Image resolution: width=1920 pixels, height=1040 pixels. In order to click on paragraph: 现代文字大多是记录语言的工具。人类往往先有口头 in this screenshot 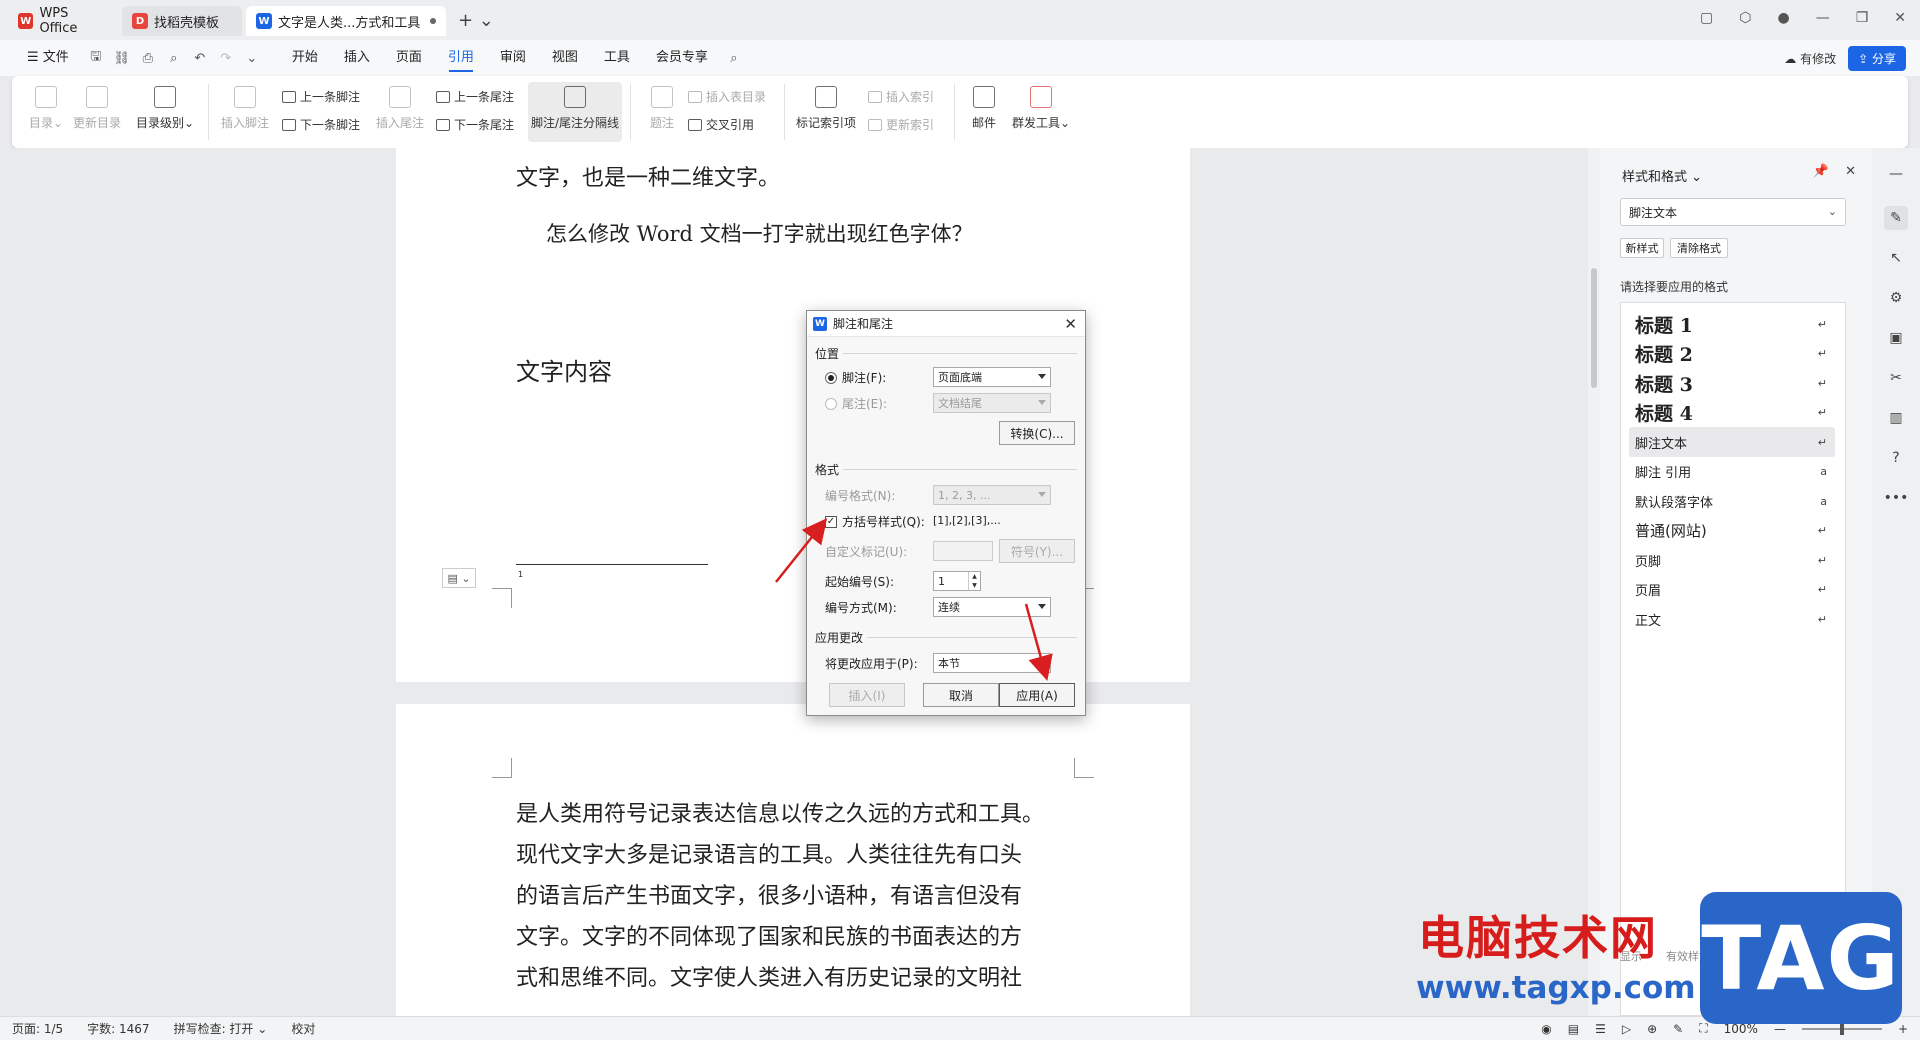, I will do `click(769, 853)`.